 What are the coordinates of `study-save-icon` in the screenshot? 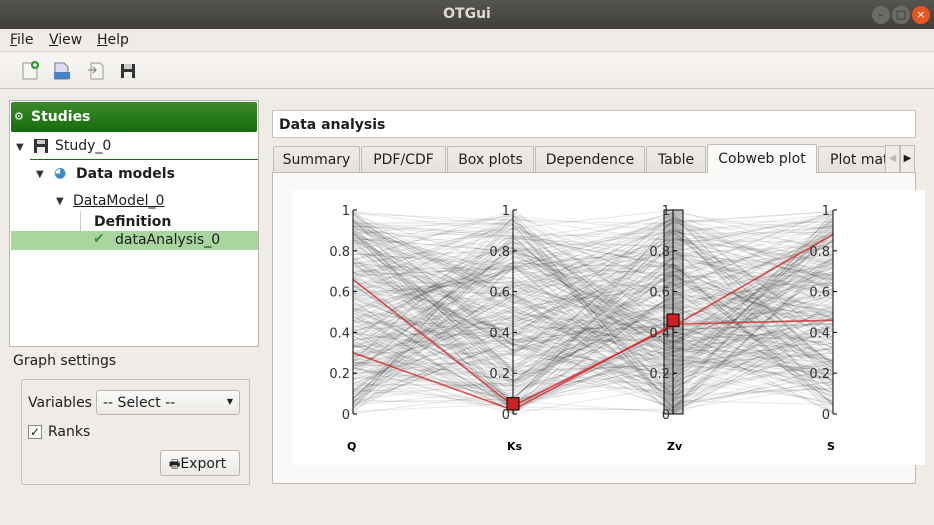 It's located at (41, 146).